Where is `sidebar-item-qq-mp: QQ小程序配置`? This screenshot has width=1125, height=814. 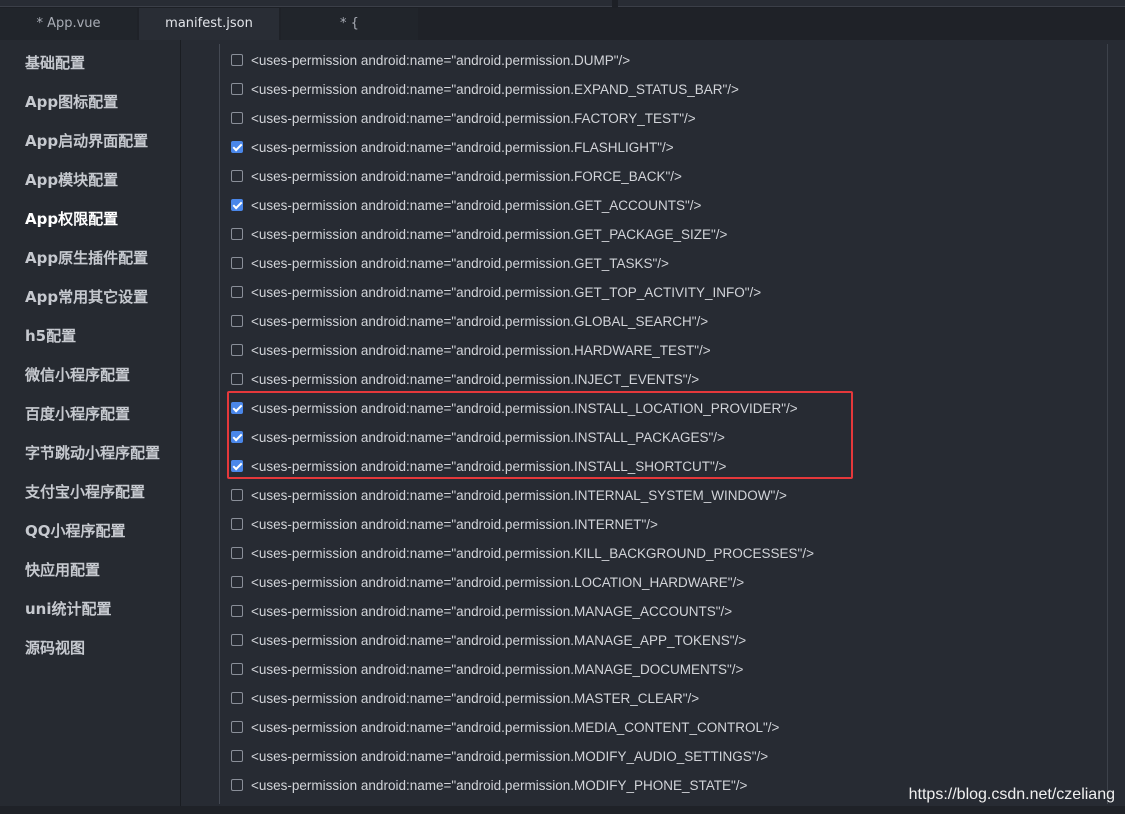
sidebar-item-qq-mp: QQ小程序配置 is located at coordinates (75, 531).